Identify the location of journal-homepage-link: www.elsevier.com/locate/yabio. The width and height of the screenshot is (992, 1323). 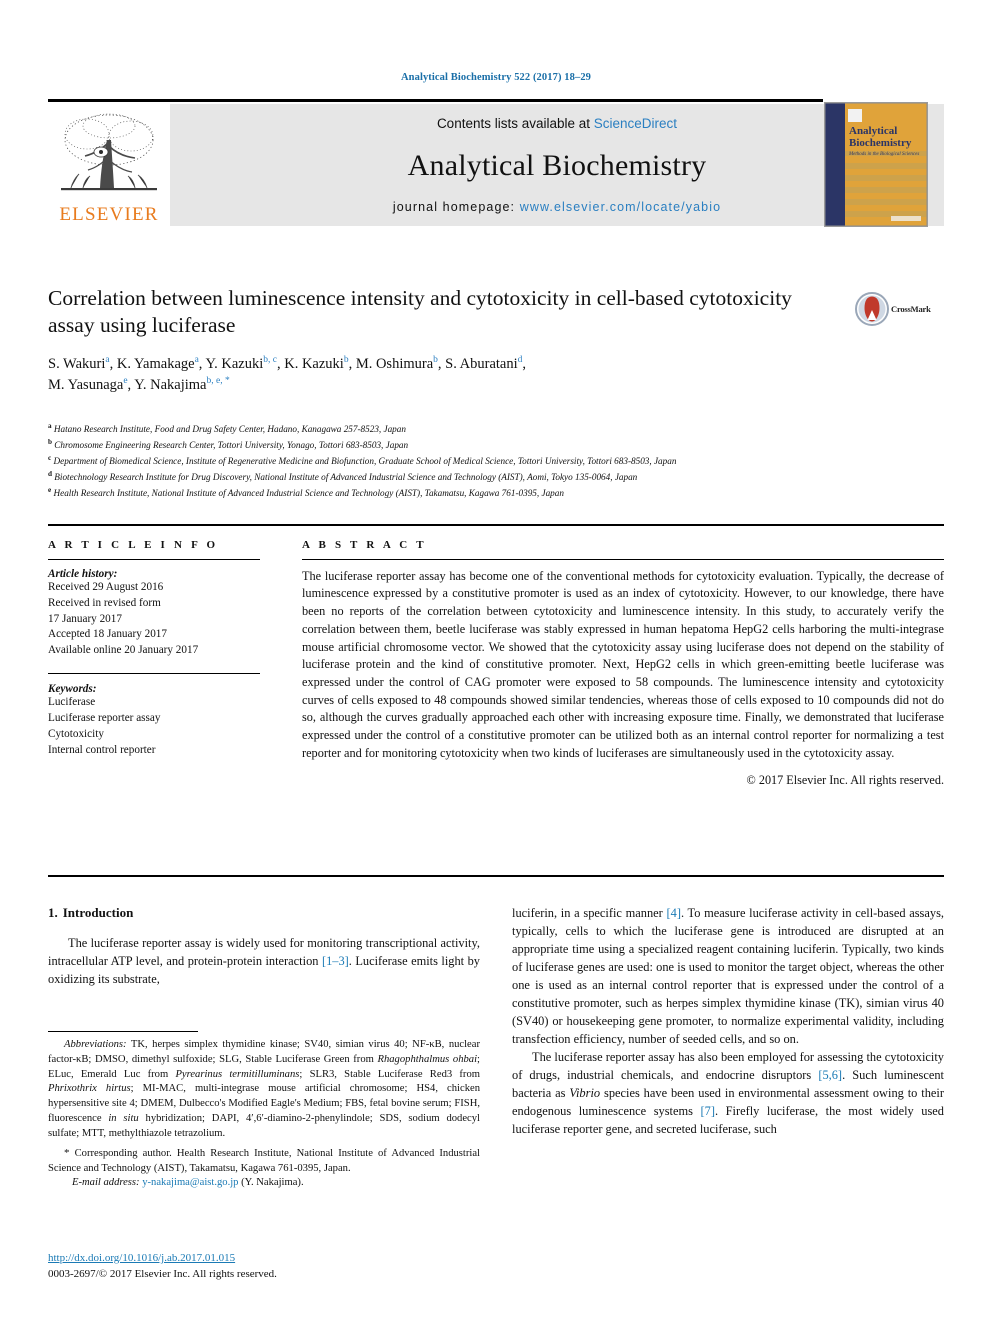
(620, 207).